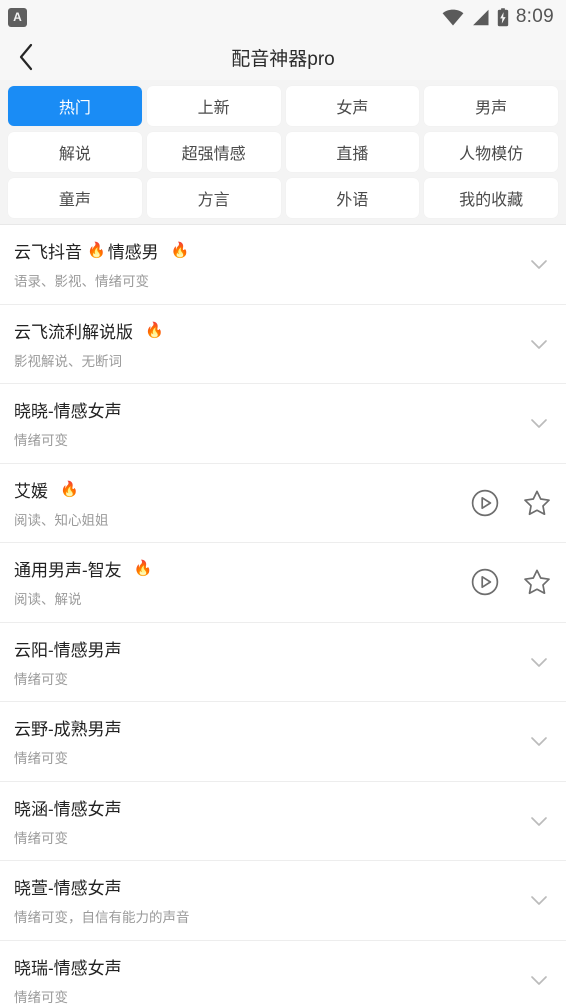 This screenshot has width=566, height=1006. Describe the element at coordinates (102, 918) in the screenshot. I see `voice-item-subtitle: 情绪可变，自信有能力的声音` at that location.